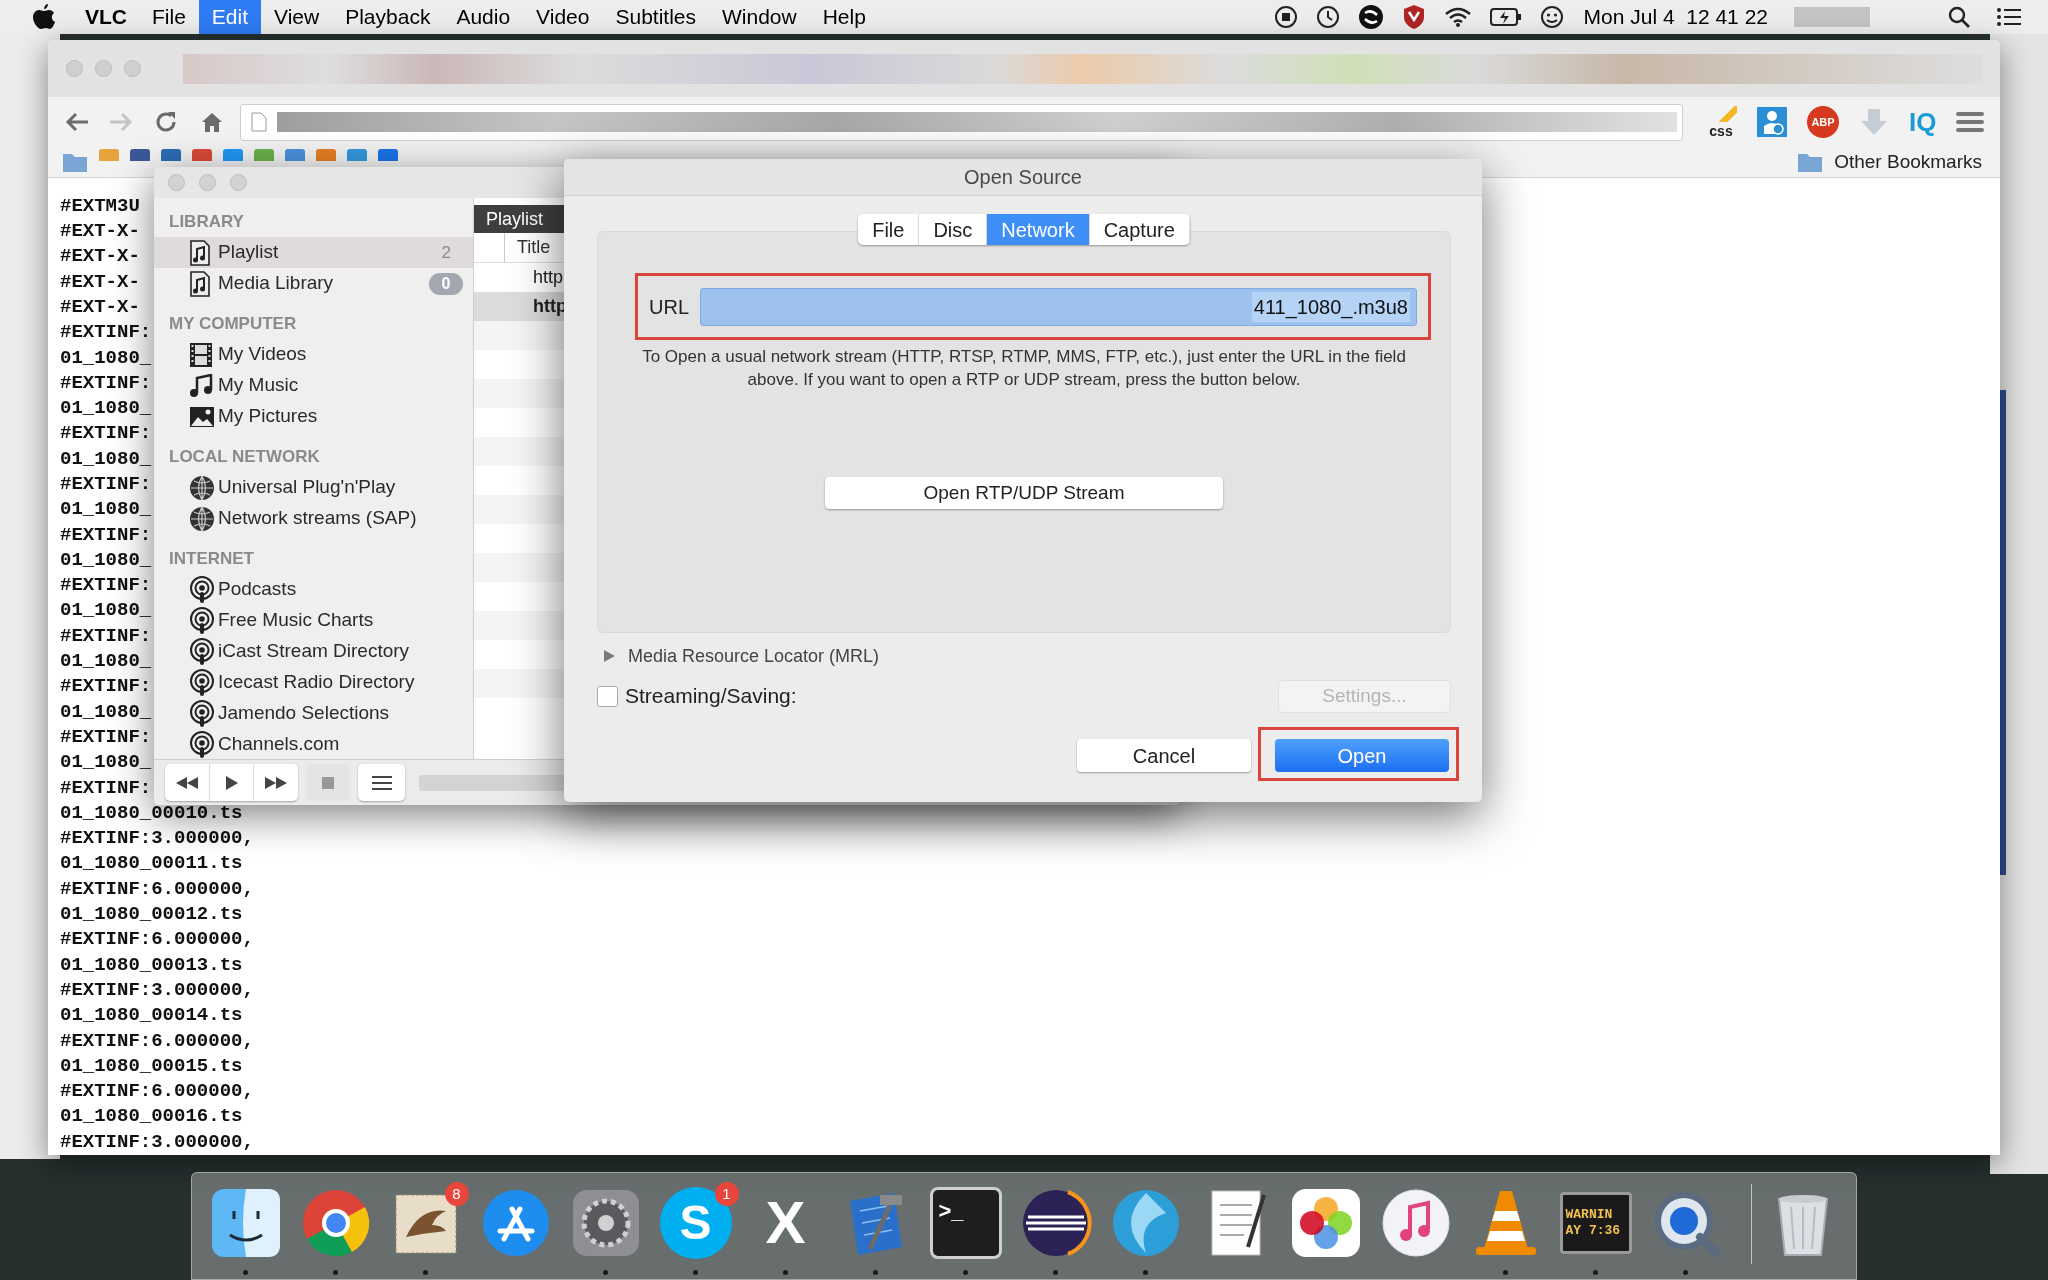  Describe the element at coordinates (965, 1223) in the screenshot. I see `terminal-prompt-icon: >_` at that location.